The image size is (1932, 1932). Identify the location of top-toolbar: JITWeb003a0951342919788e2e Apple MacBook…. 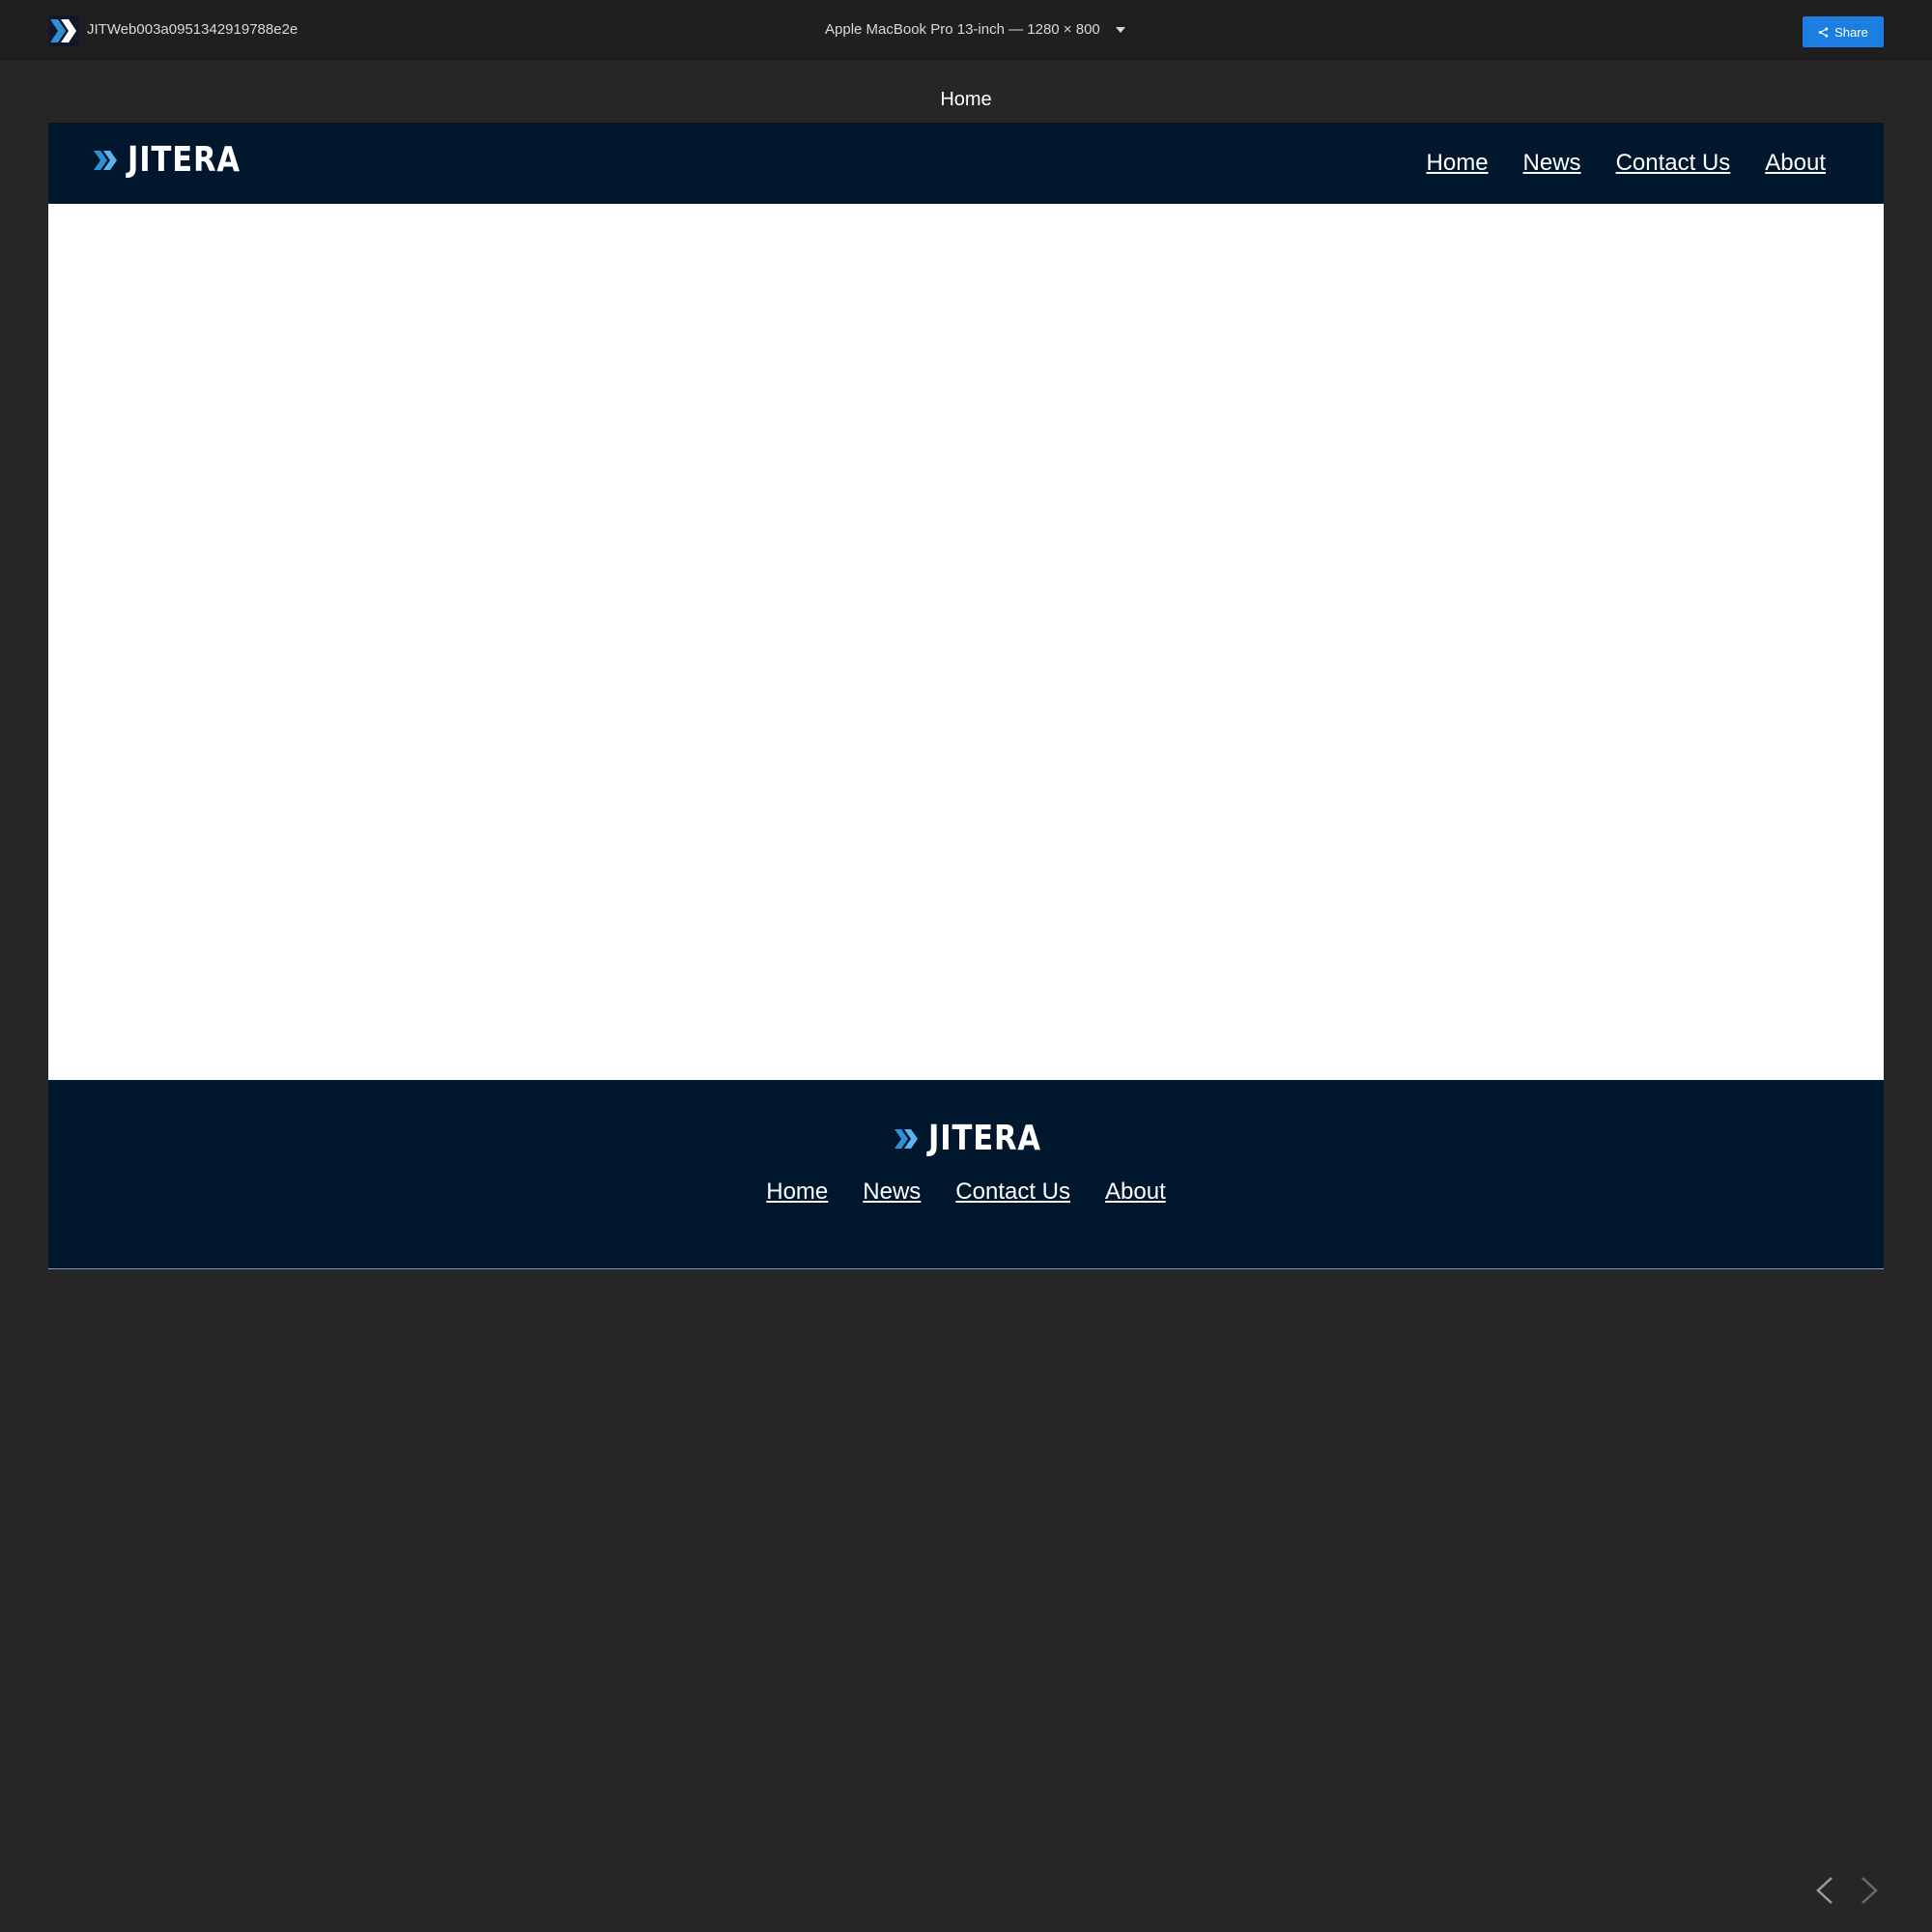
(966, 30).